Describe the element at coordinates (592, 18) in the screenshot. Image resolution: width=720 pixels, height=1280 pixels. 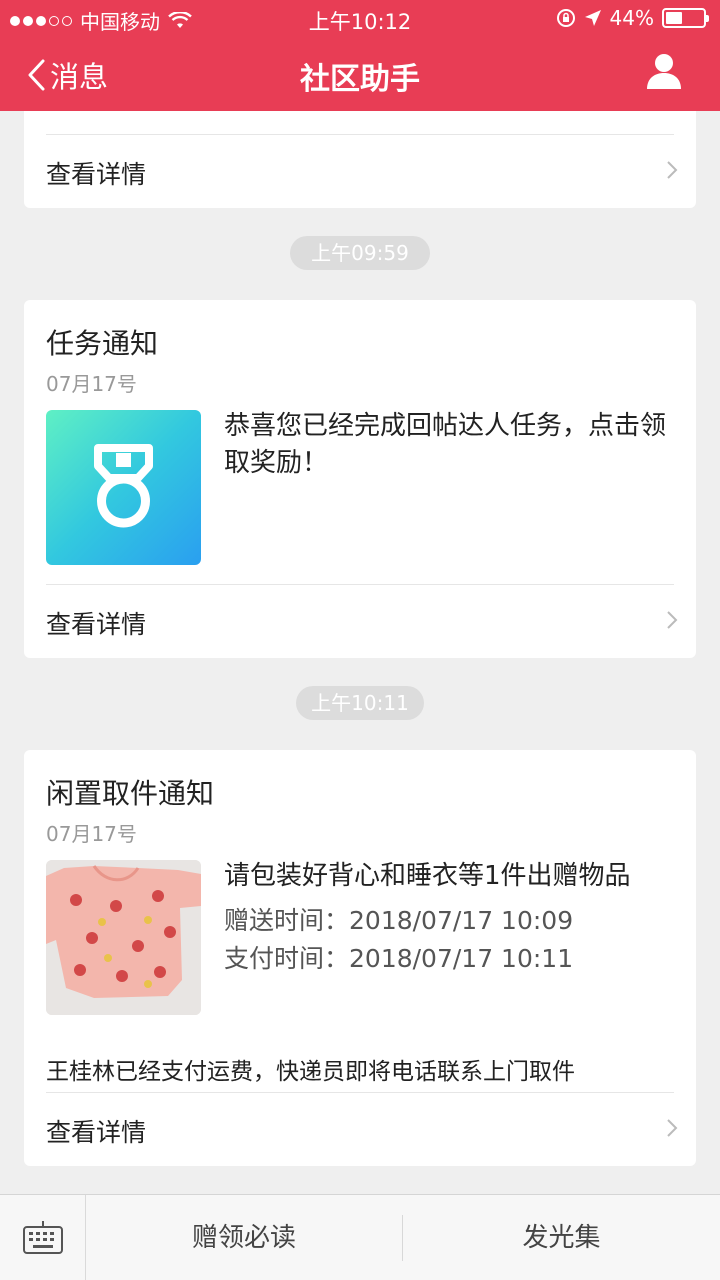
I see `location-icon` at that location.